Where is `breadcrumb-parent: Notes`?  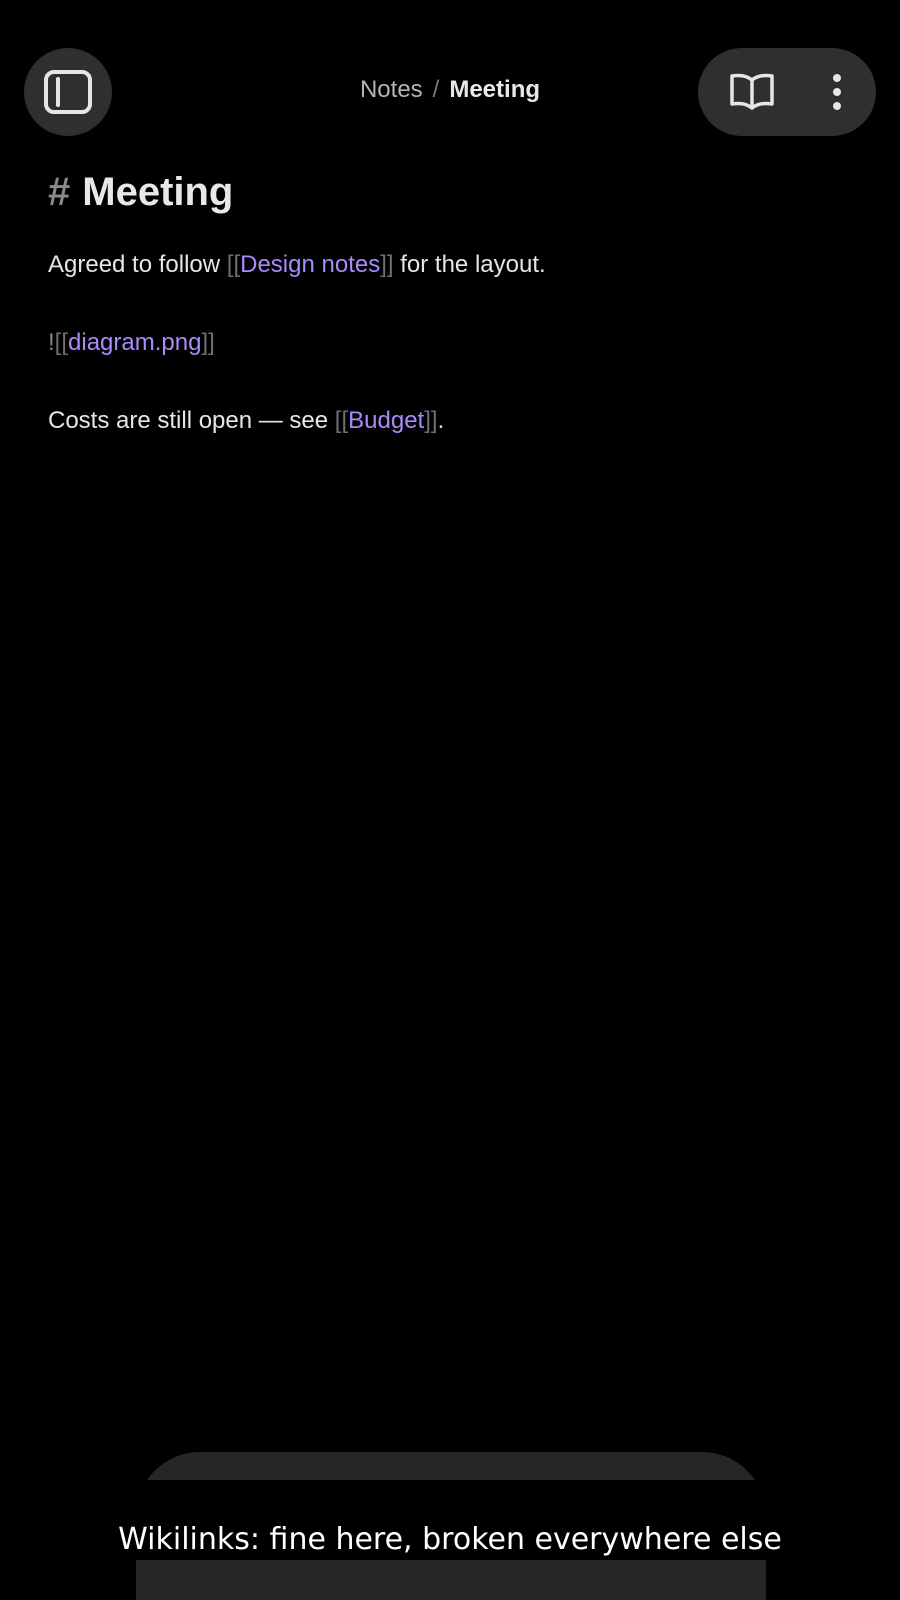
breadcrumb-parent: Notes is located at coordinates (391, 89).